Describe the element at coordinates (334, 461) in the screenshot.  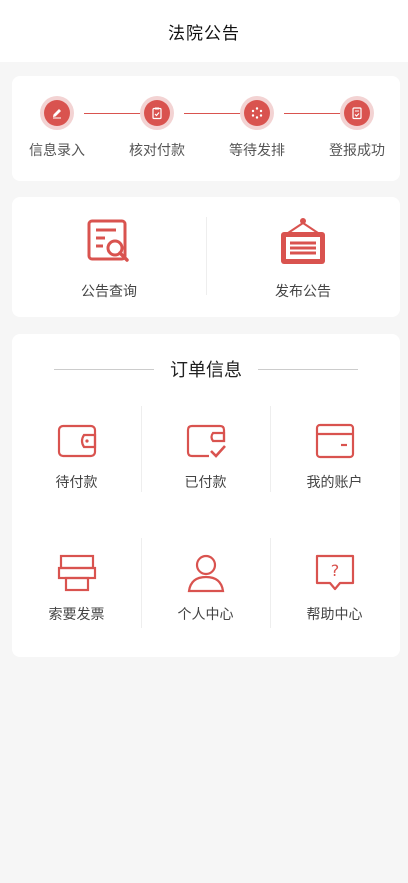
I see `my-account-button: 我的账户` at that location.